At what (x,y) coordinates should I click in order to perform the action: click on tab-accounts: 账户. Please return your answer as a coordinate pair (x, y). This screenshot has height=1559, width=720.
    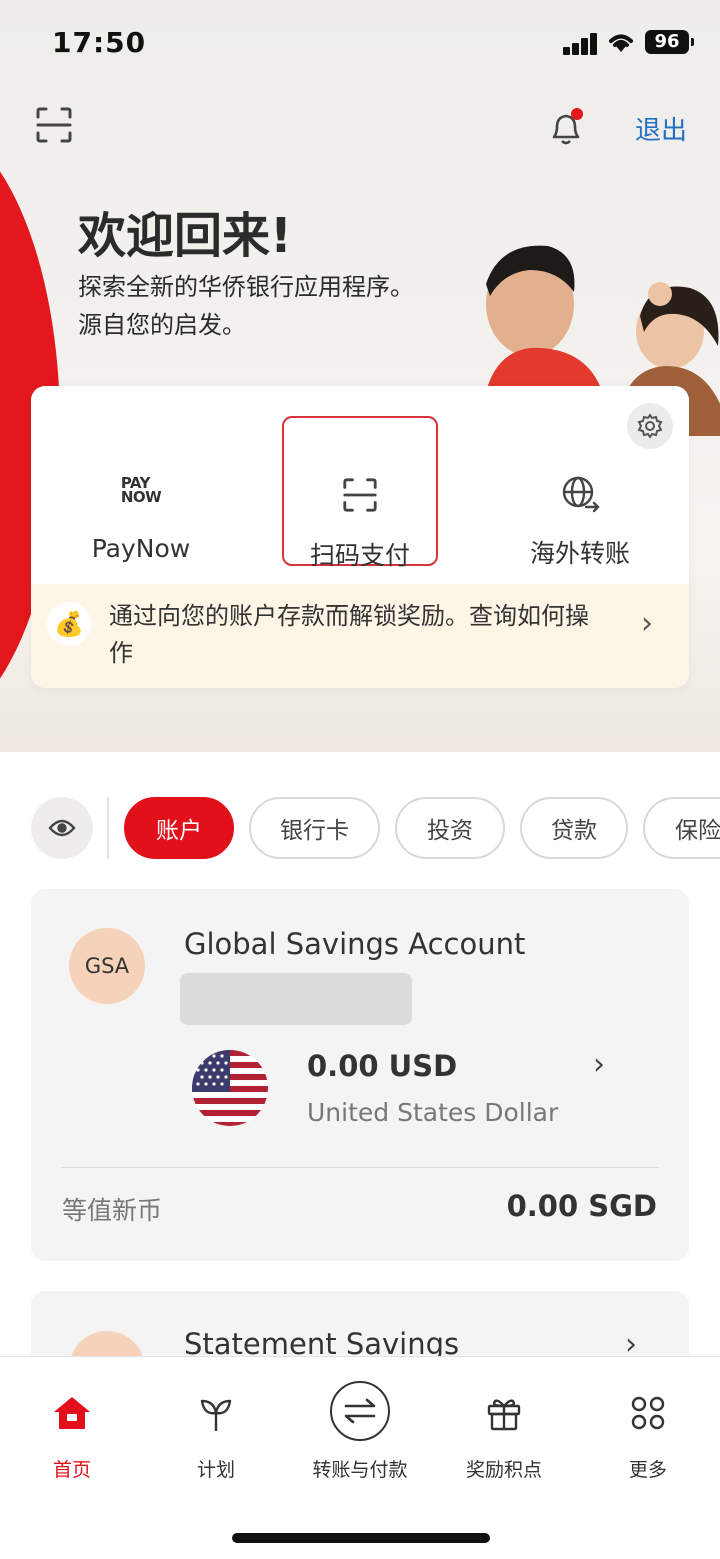
    Looking at the image, I should click on (179, 828).